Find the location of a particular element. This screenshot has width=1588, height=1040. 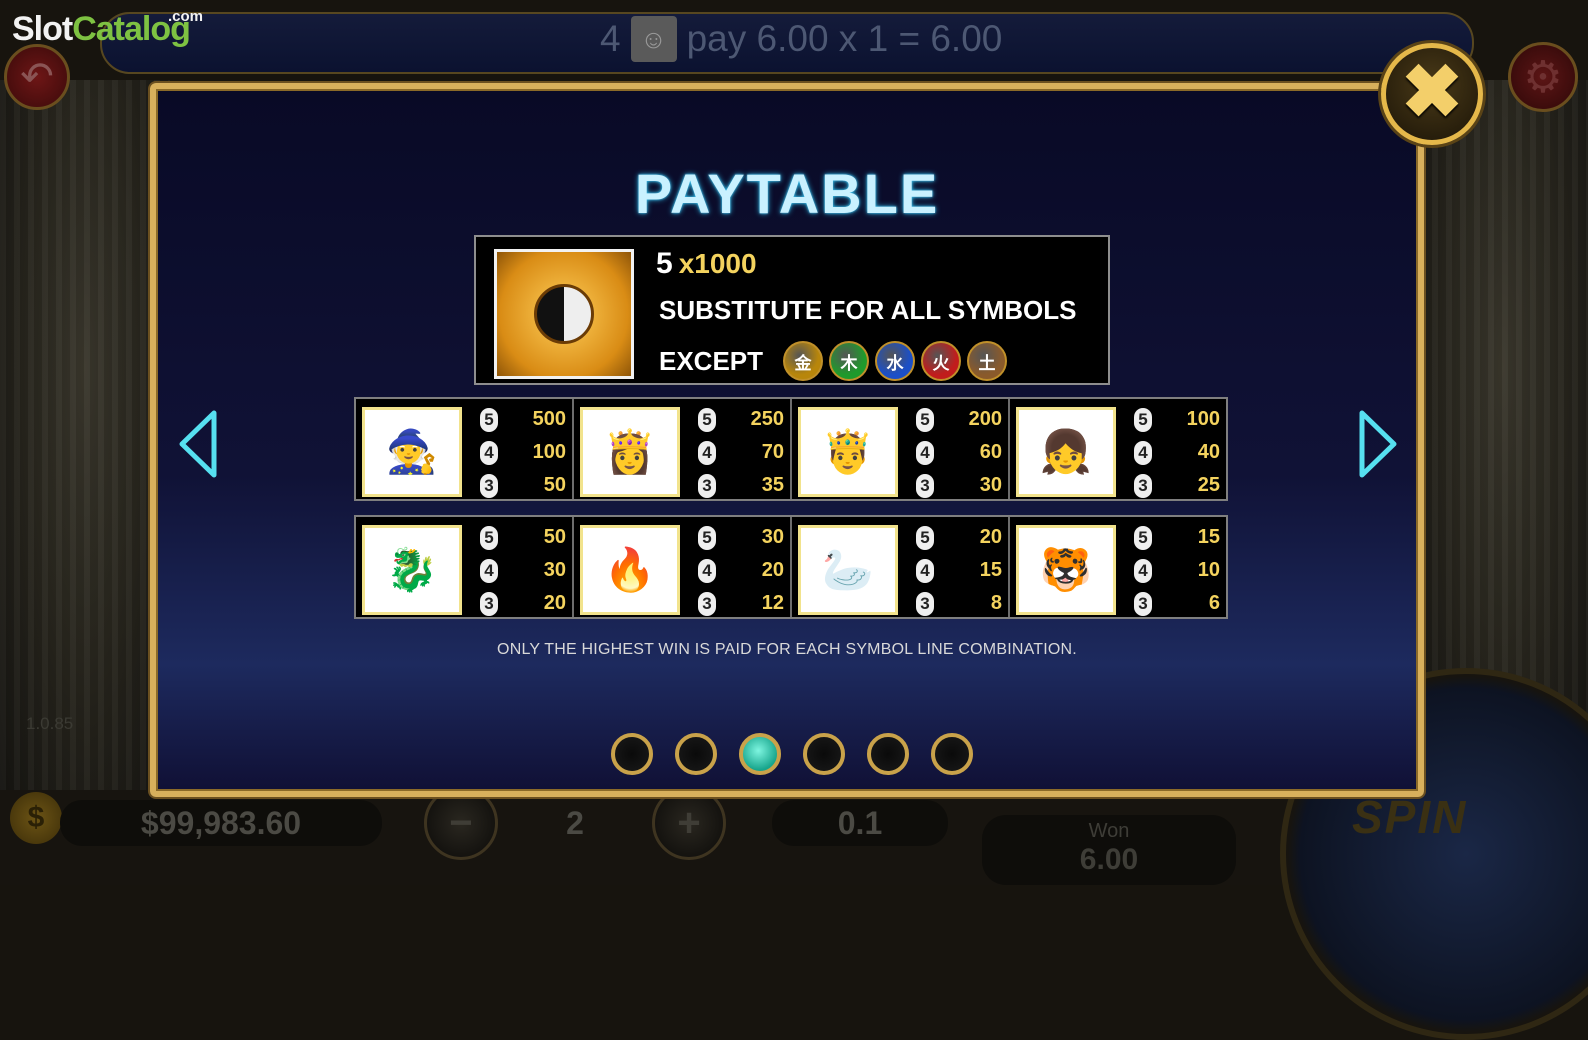

payout-amount: 35 is located at coordinates (772, 485).